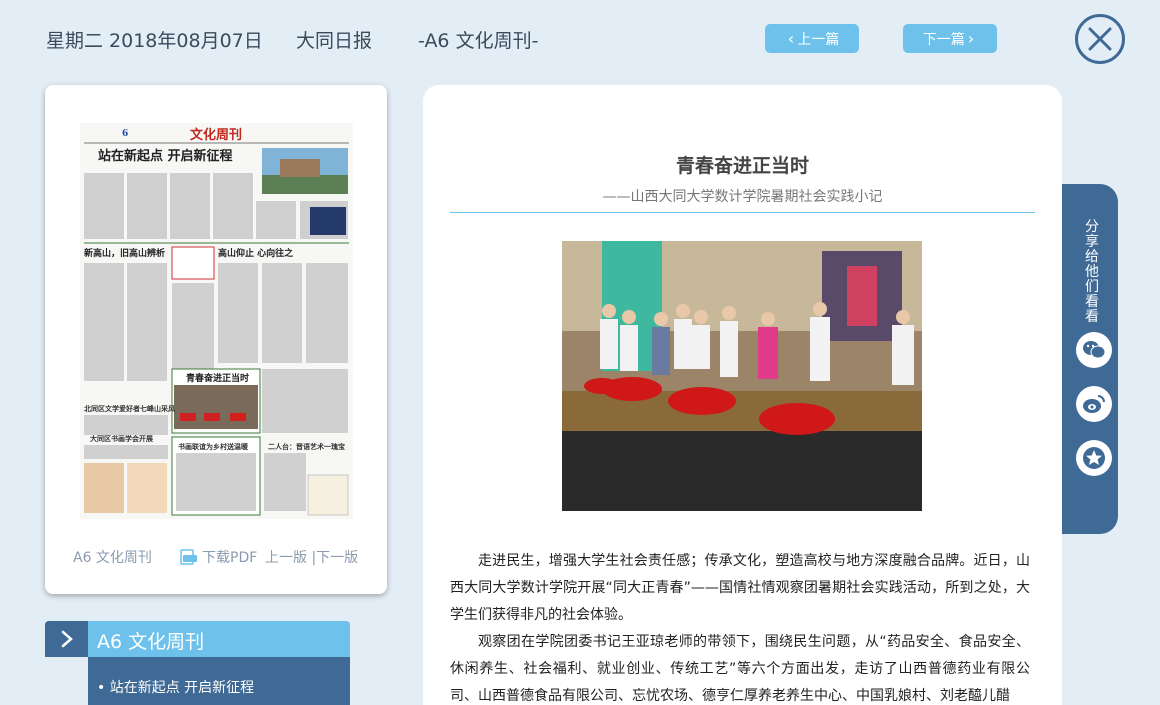 The height and width of the screenshot is (705, 1160). I want to click on article-list-section-title: A6 文化周刊, so click(151, 642).